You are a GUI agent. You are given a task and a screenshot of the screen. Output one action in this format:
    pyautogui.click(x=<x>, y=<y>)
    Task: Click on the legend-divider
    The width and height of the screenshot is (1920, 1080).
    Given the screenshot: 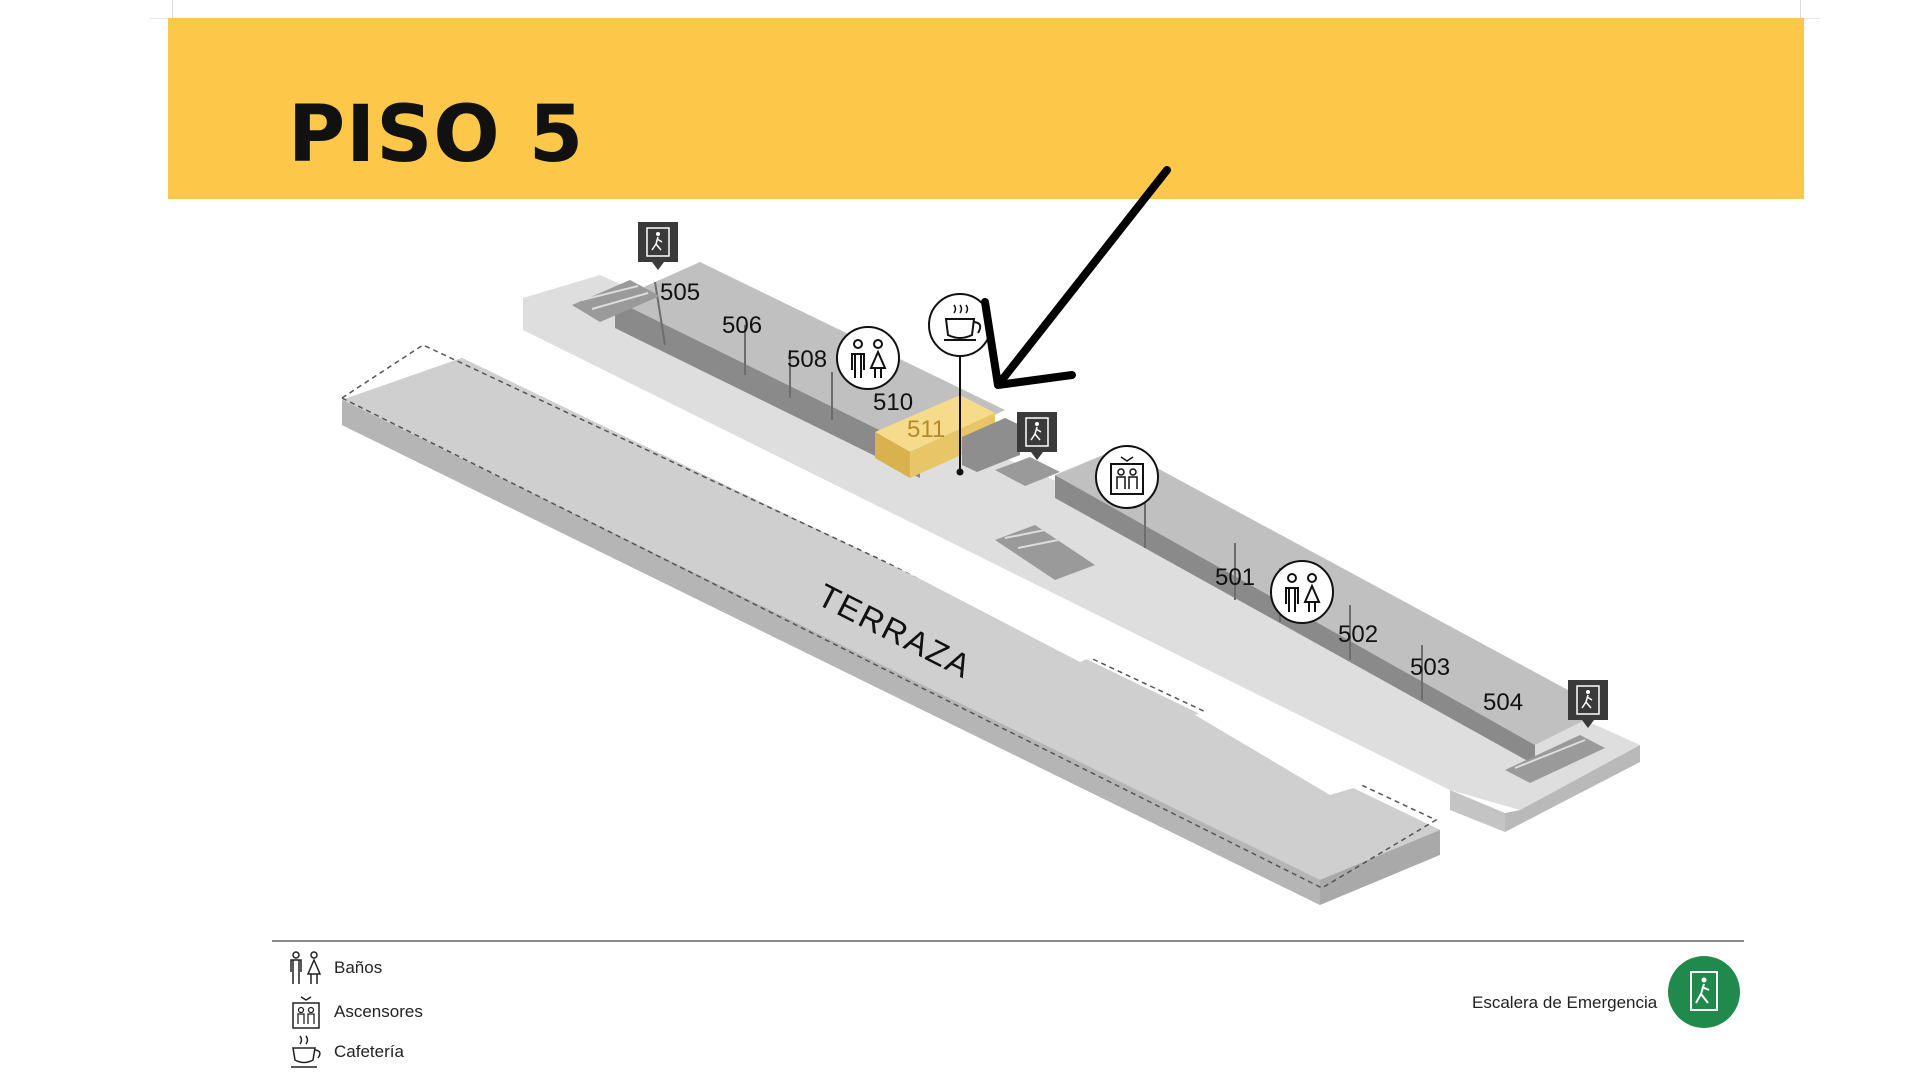 What is the action you would take?
    pyautogui.click(x=1008, y=941)
    